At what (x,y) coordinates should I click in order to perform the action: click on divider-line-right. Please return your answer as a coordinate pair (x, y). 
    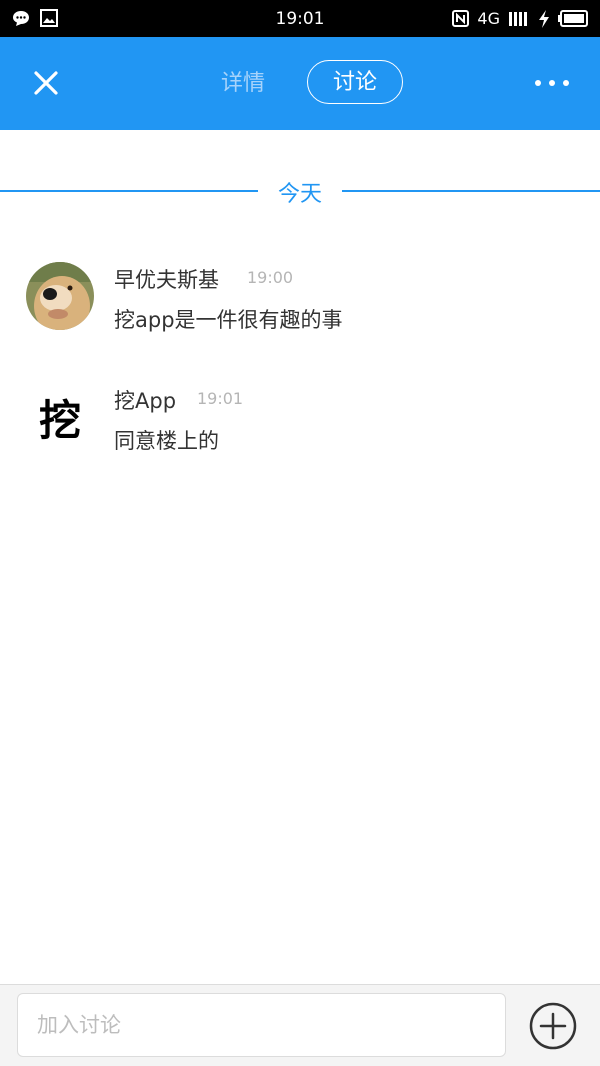
    Looking at the image, I should click on (471, 191).